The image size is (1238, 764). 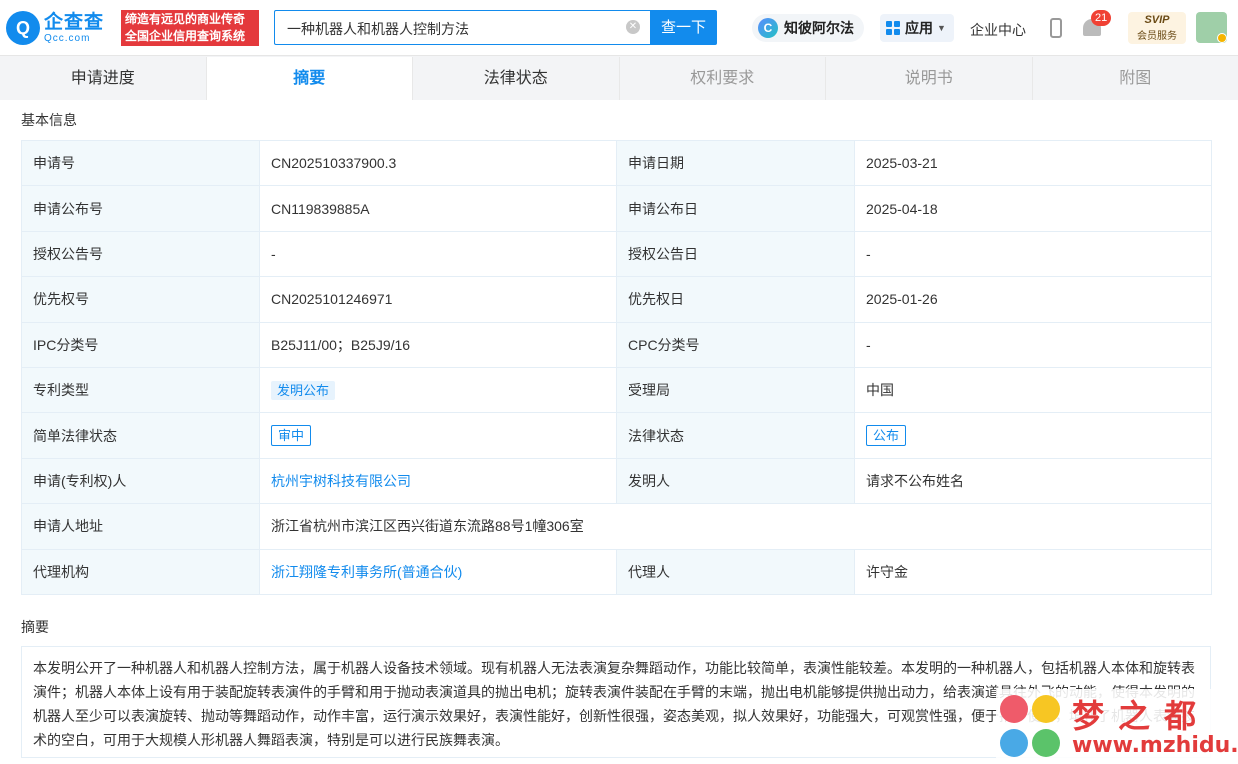 What do you see at coordinates (683, 27) in the screenshot?
I see `search-button: 查一下` at bounding box center [683, 27].